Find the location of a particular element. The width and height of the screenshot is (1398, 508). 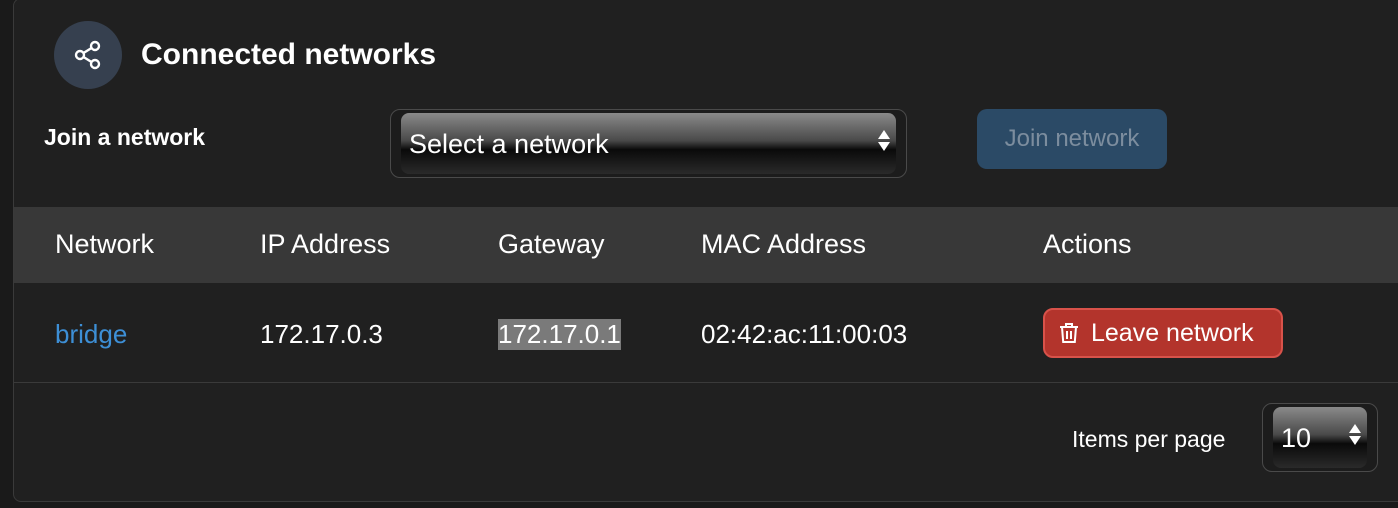

column-header-network: Network is located at coordinates (104, 244).